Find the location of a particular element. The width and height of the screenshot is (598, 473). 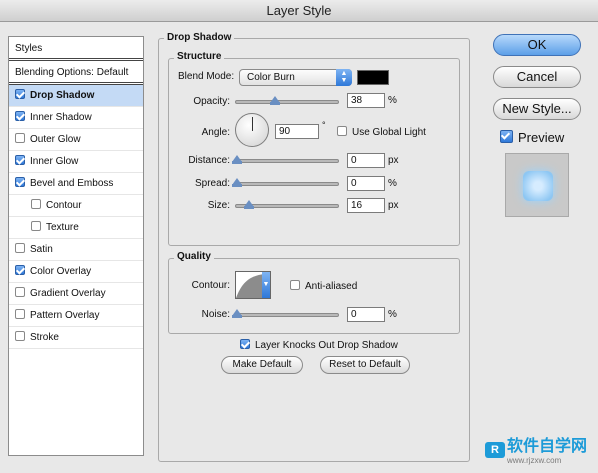

blend-mode-select: Color Burn ▲ ▼ is located at coordinates (295, 77).